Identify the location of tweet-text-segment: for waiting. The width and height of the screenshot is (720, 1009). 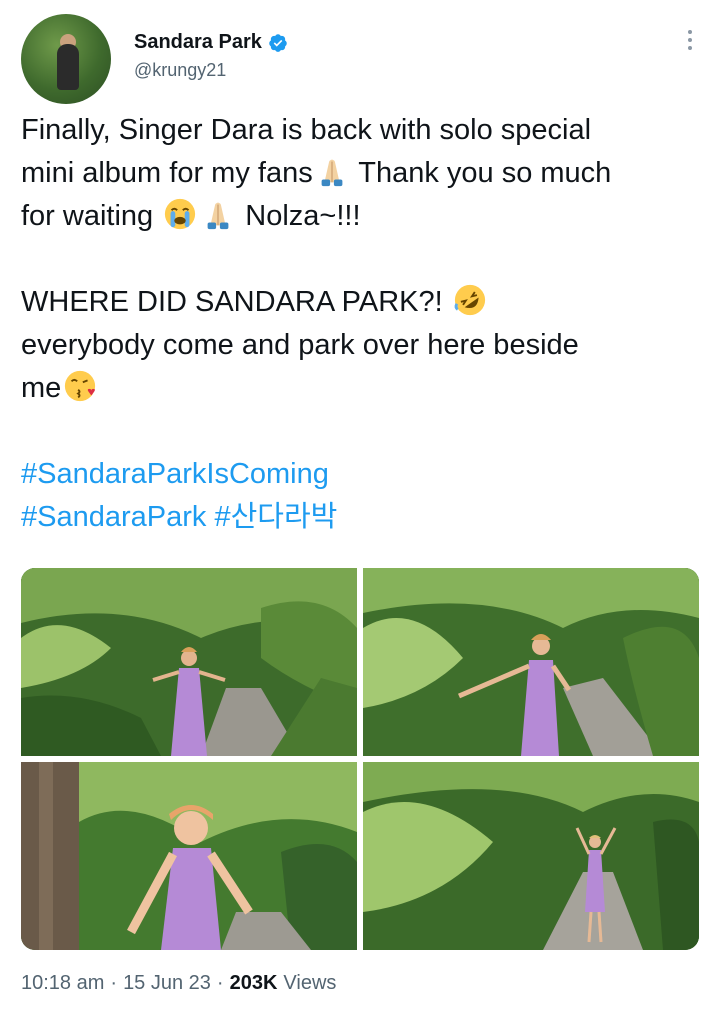
(91, 216).